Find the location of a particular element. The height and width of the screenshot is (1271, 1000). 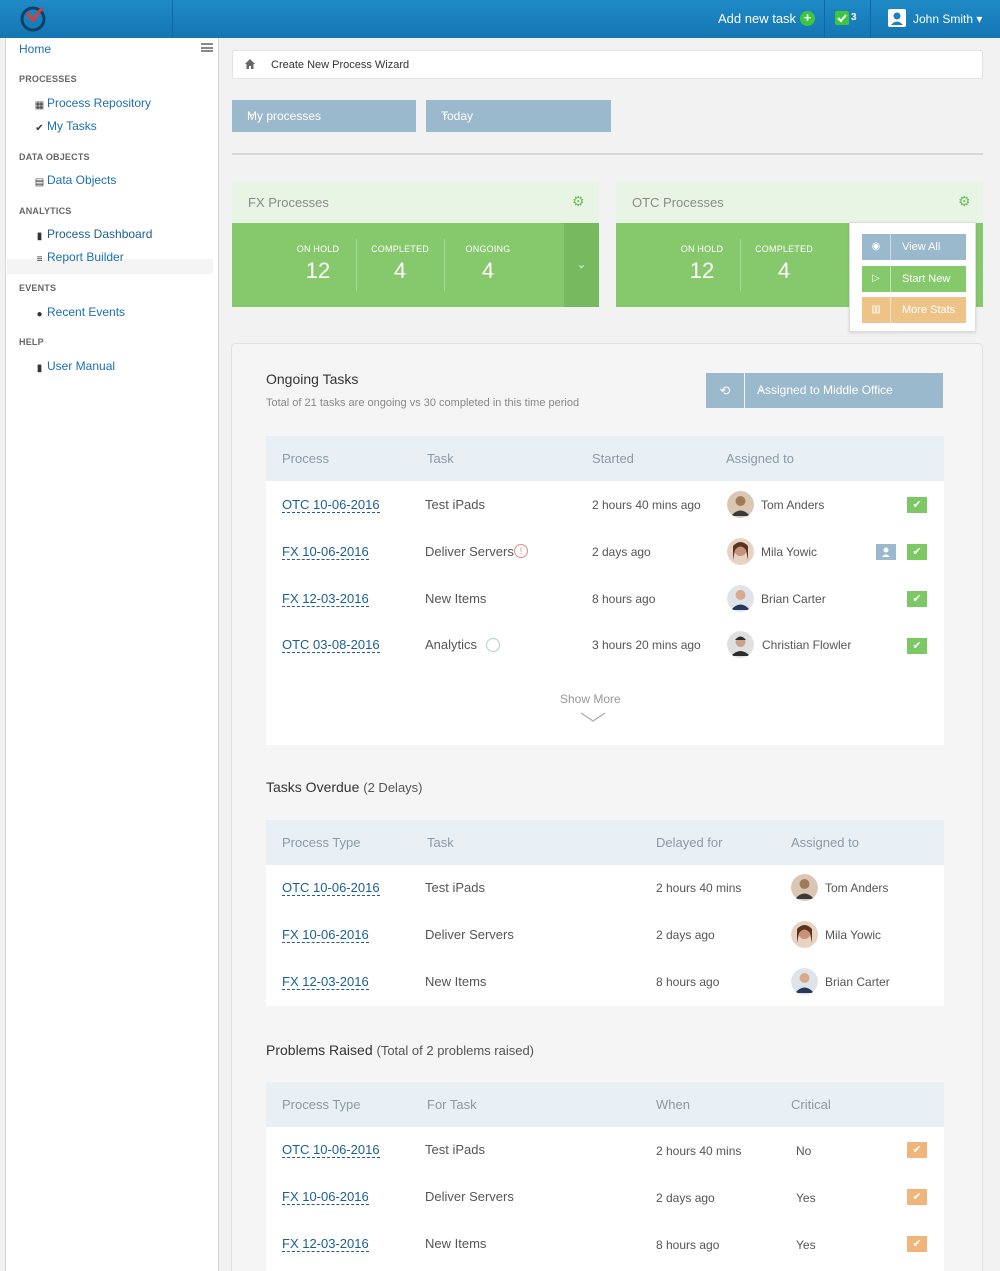

logo-area is located at coordinates (86, 19).